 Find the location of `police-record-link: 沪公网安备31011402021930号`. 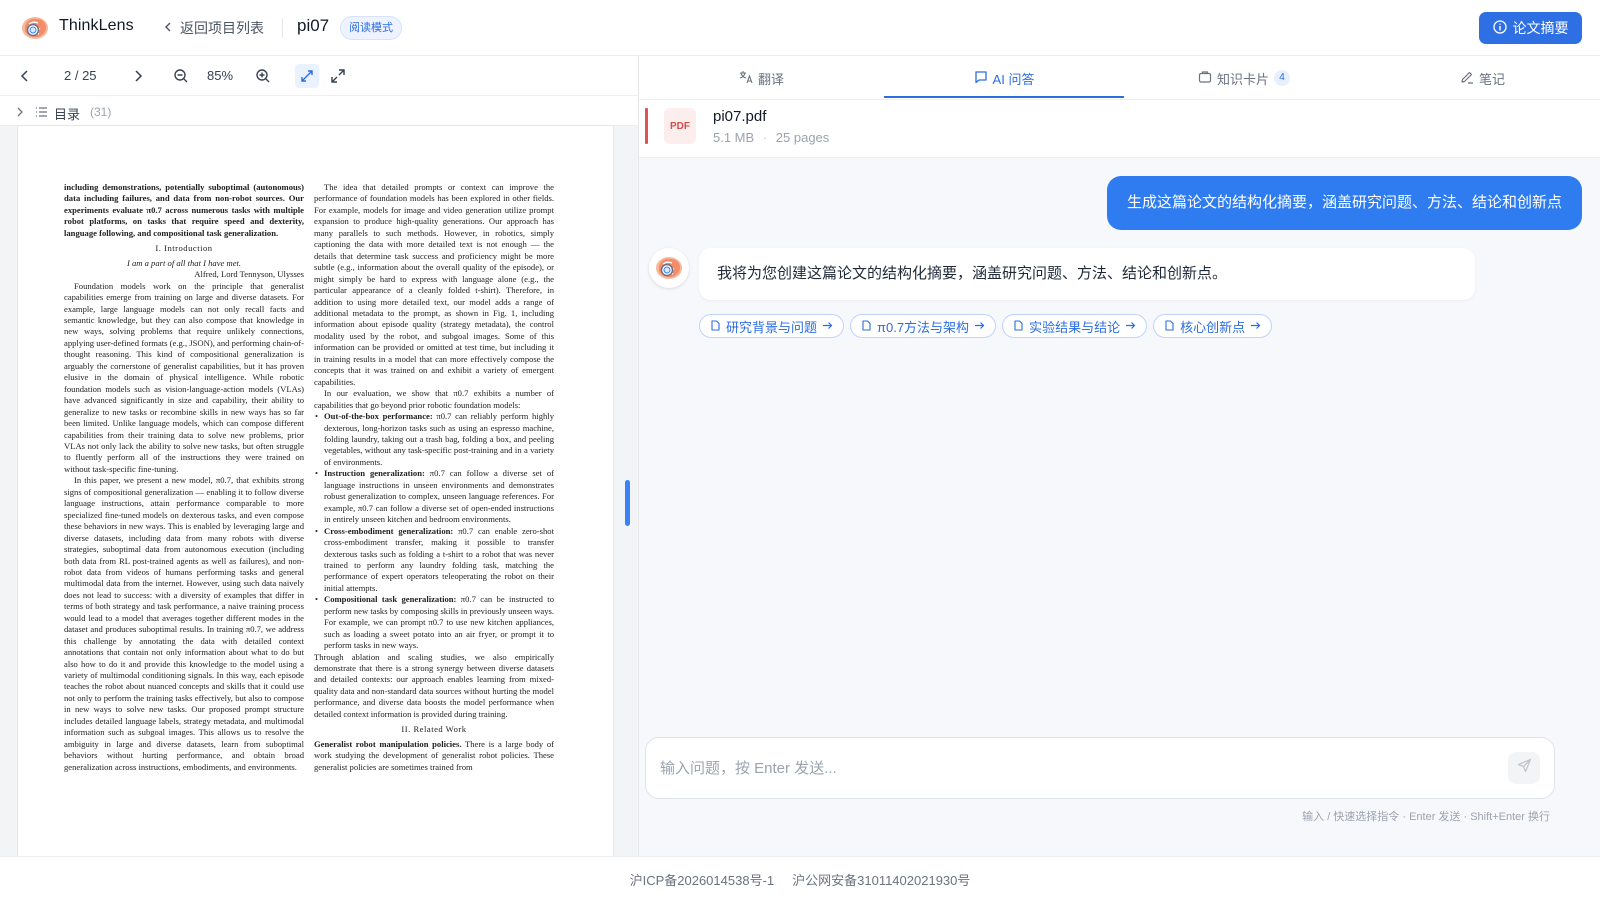

police-record-link: 沪公网安备31011402021930号 is located at coordinates (881, 879).